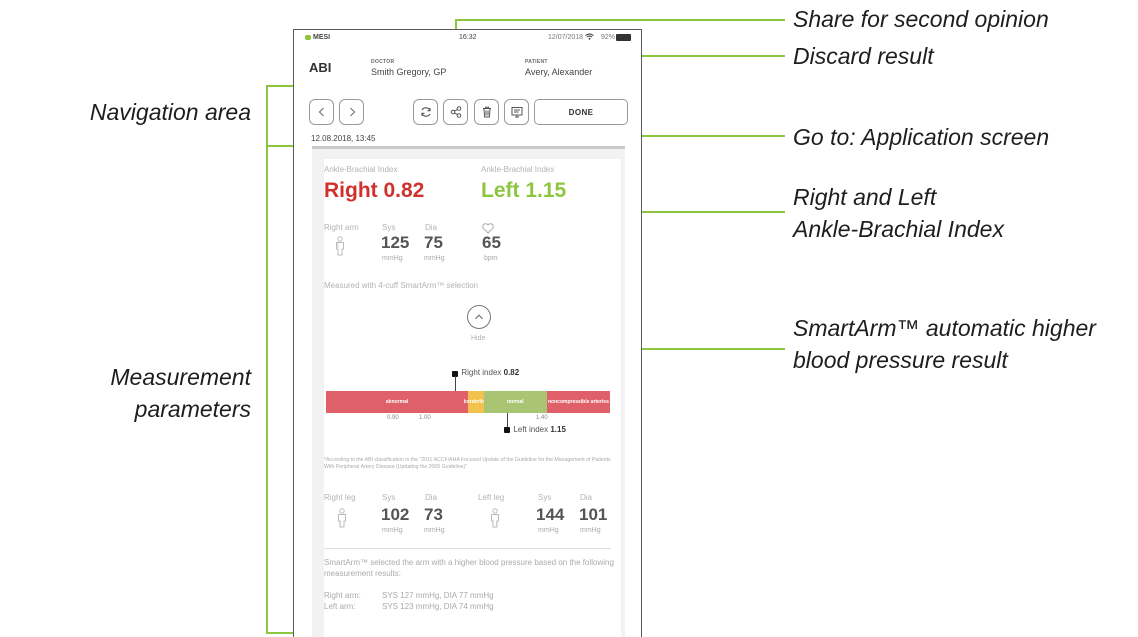  I want to click on right-leg-dia-value: 73, so click(433, 514).